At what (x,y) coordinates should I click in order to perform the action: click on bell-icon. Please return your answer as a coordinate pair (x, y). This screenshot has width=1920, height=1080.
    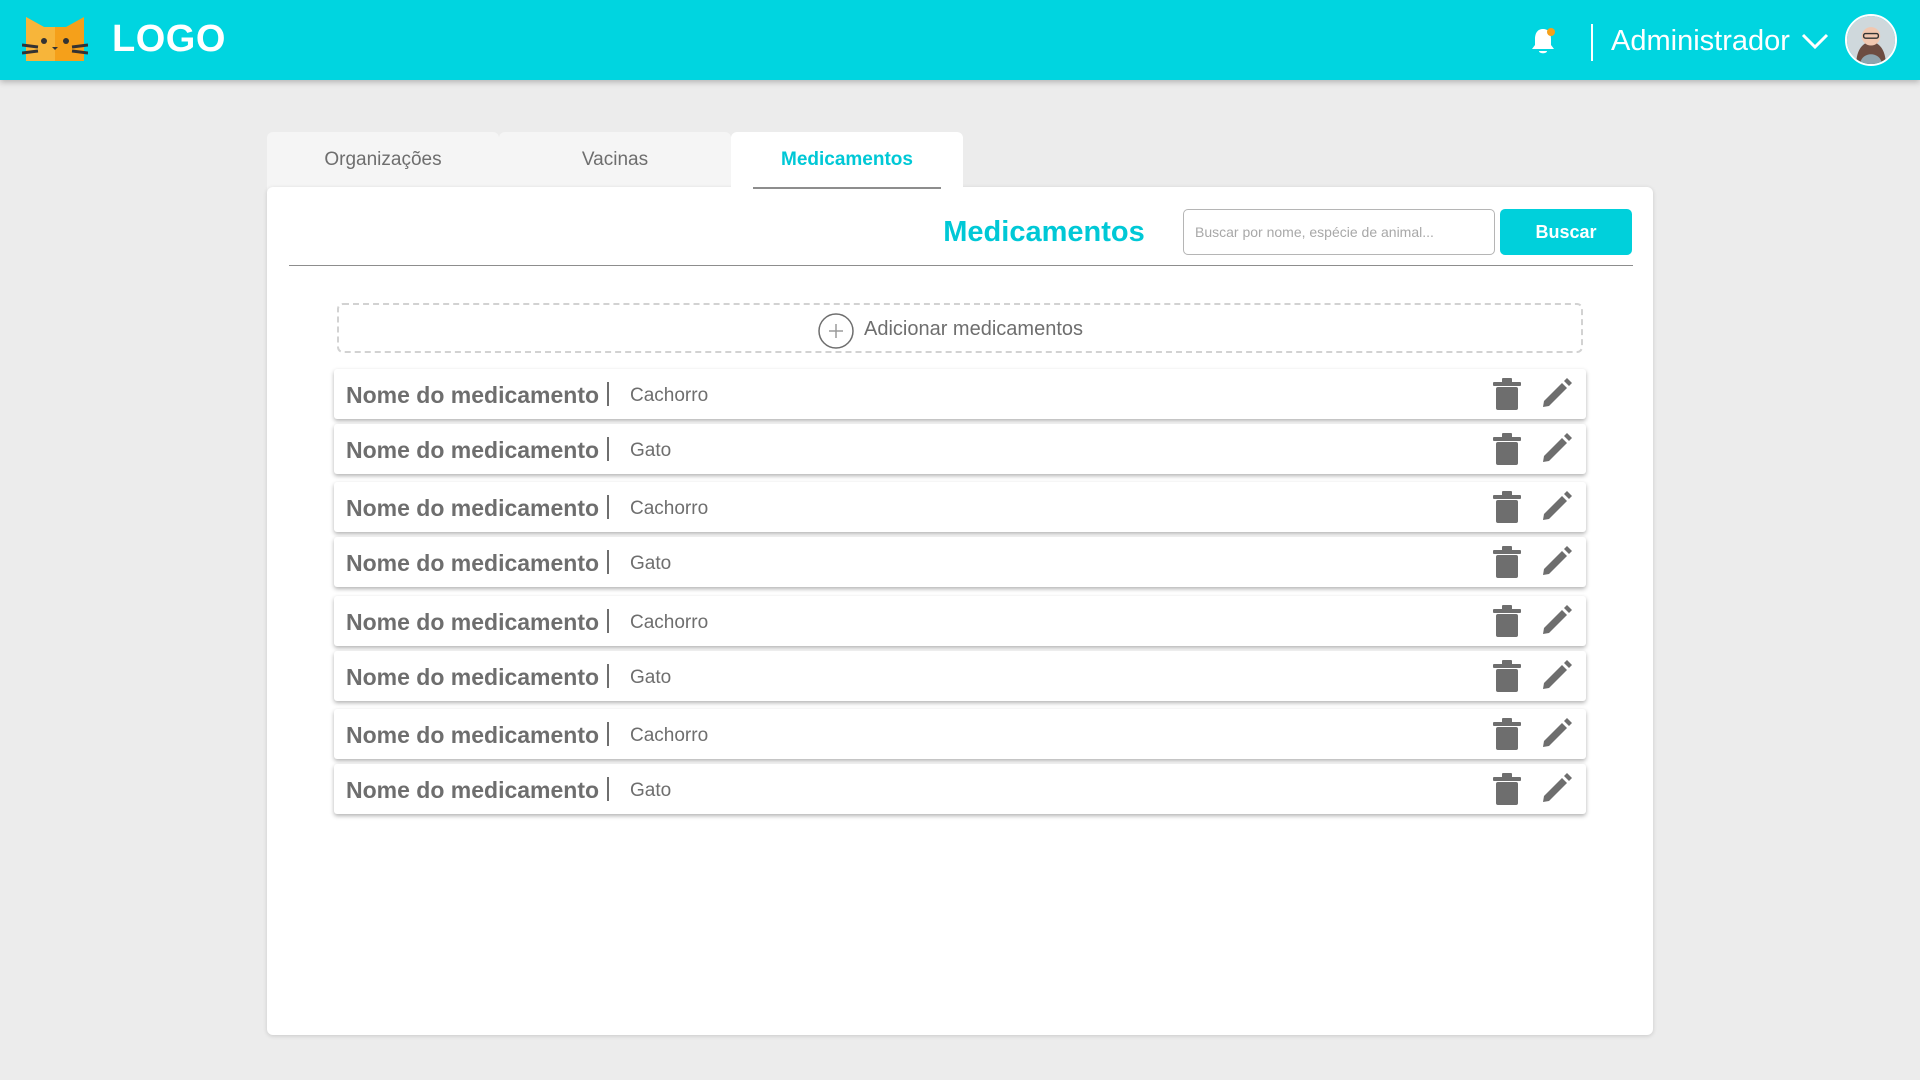
    Looking at the image, I should click on (1543, 41).